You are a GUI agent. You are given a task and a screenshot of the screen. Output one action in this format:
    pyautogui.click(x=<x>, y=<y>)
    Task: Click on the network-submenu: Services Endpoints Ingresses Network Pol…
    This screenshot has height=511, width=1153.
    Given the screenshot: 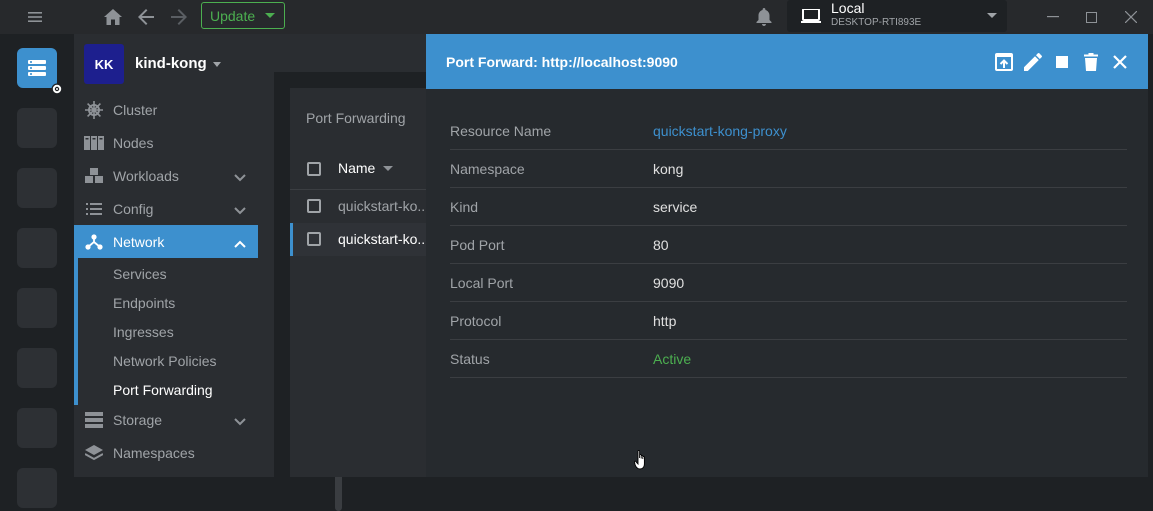 What is the action you would take?
    pyautogui.click(x=166, y=331)
    